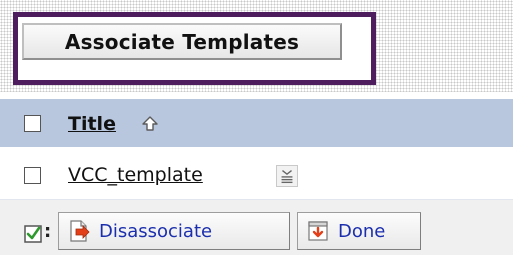 The image size is (513, 267). I want to click on sort-ascending-icon, so click(150, 124).